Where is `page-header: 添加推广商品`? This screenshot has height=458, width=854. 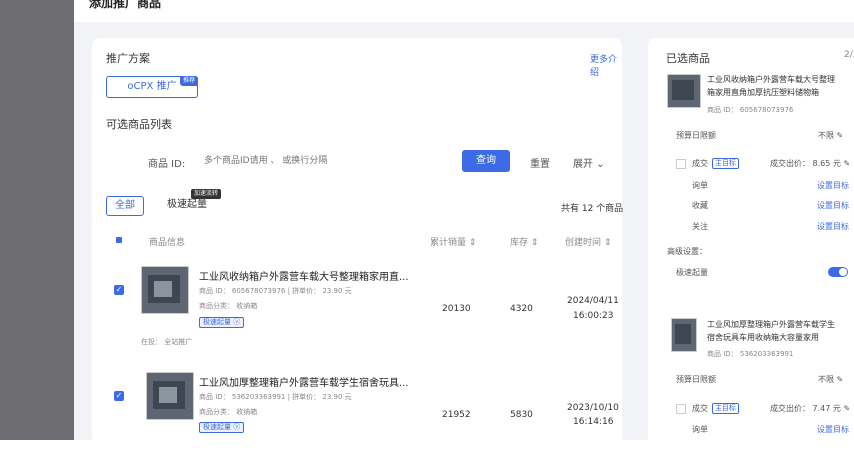
page-header: 添加推广商品 is located at coordinates (464, 11).